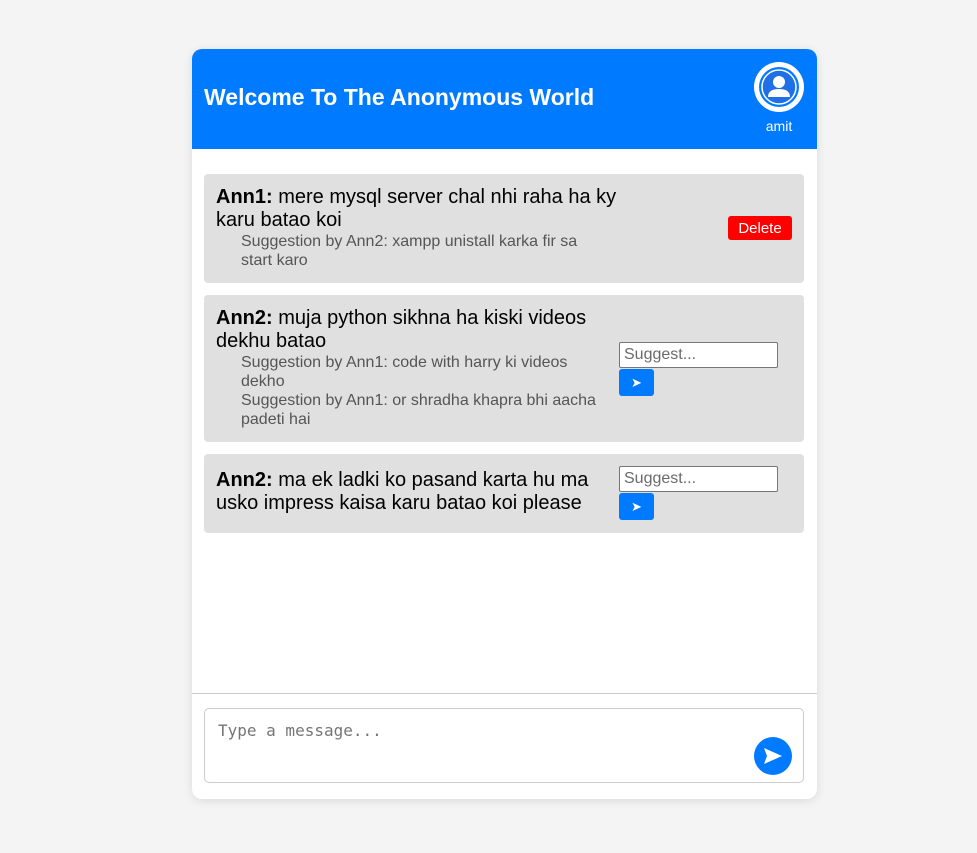  I want to click on chat-header: Welcome To The Anonymous World amit, so click(504, 99).